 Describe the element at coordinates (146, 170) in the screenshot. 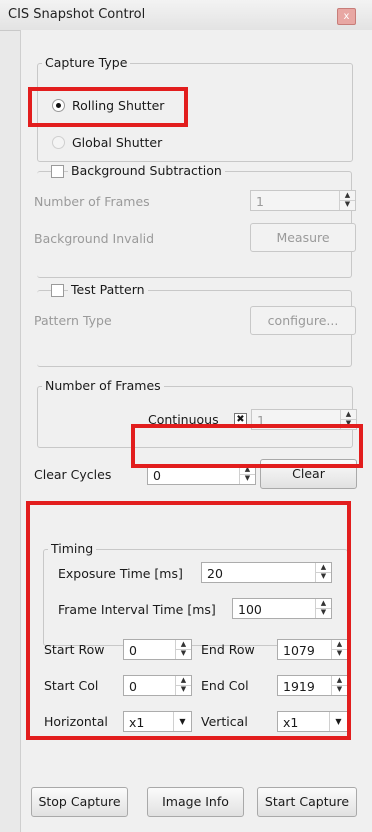

I see `background-subtraction-title: Background Subtraction` at that location.